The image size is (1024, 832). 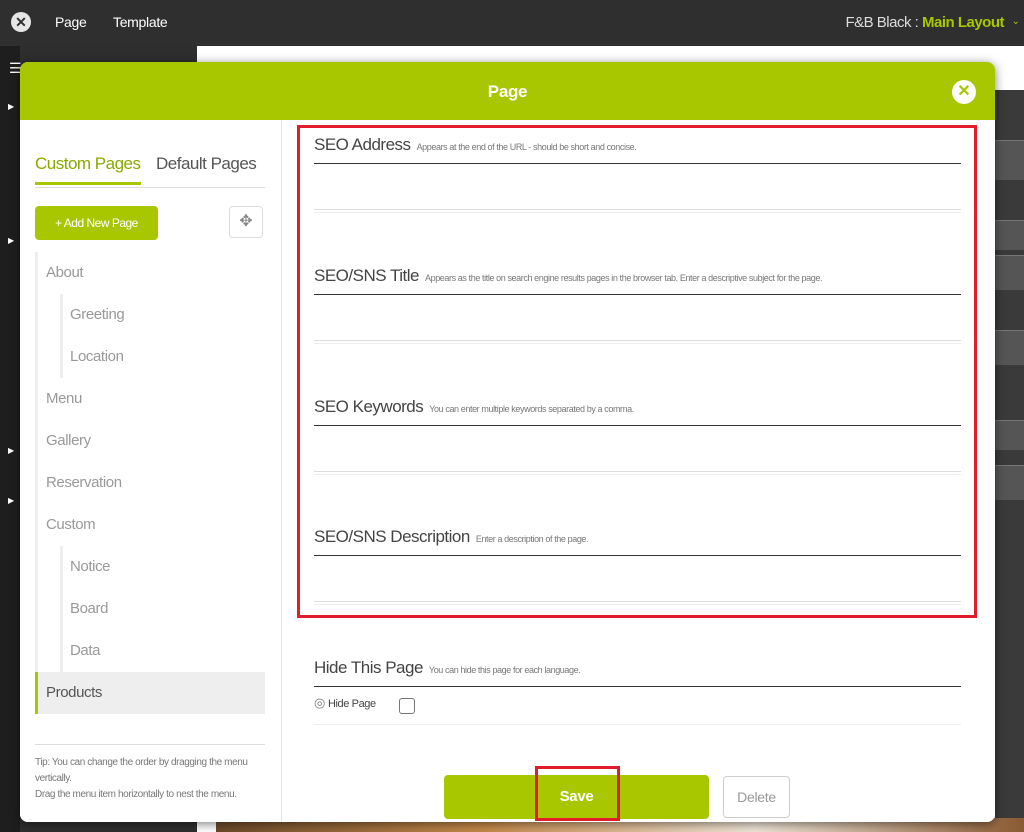 I want to click on modal-header: Page ✕, so click(x=507, y=91).